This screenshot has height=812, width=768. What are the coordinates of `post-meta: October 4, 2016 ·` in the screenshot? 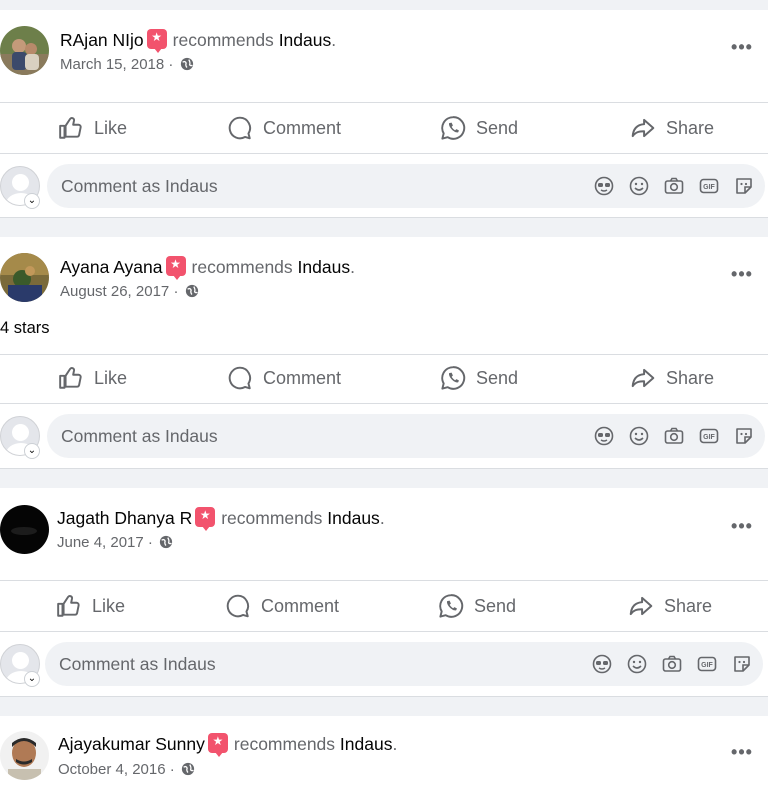 It's located at (126, 769).